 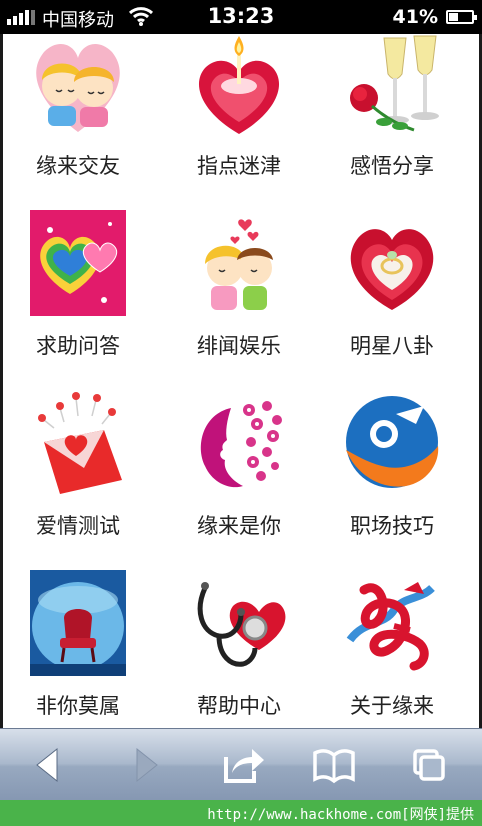 I want to click on forward-icon, so click(x=145, y=765).